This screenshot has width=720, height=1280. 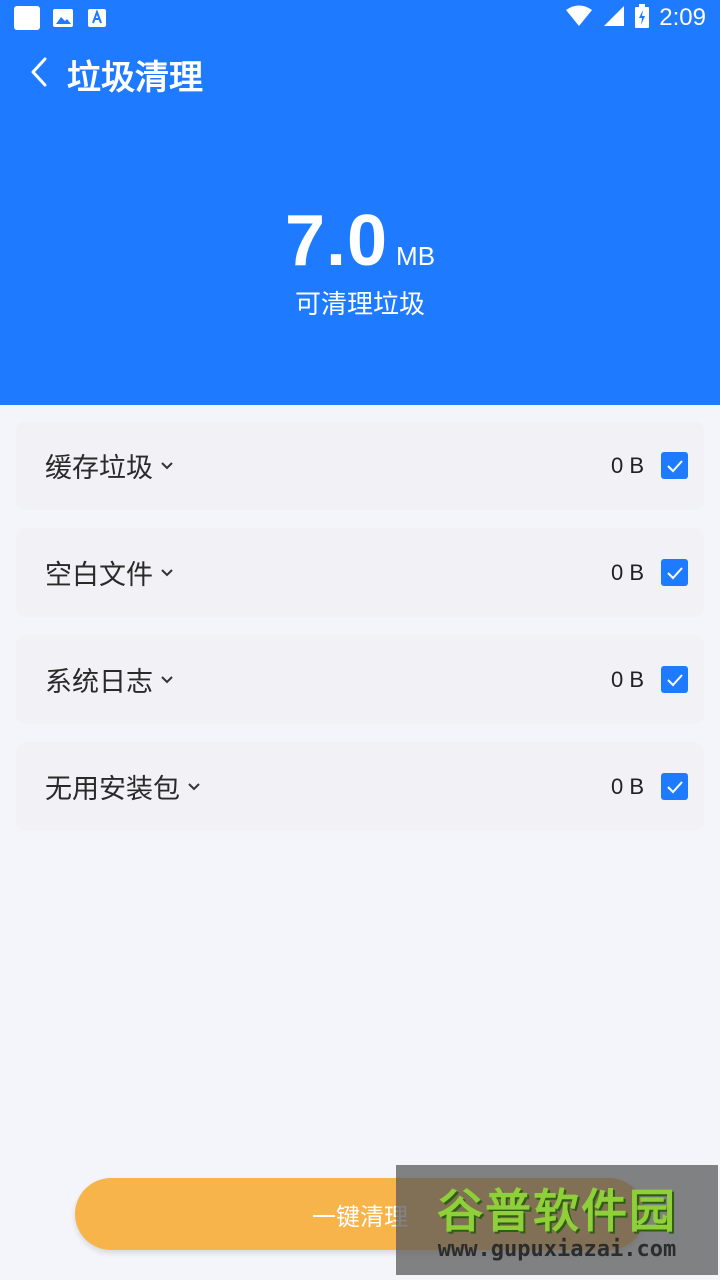 I want to click on clock-time: 2:09, so click(x=682, y=17).